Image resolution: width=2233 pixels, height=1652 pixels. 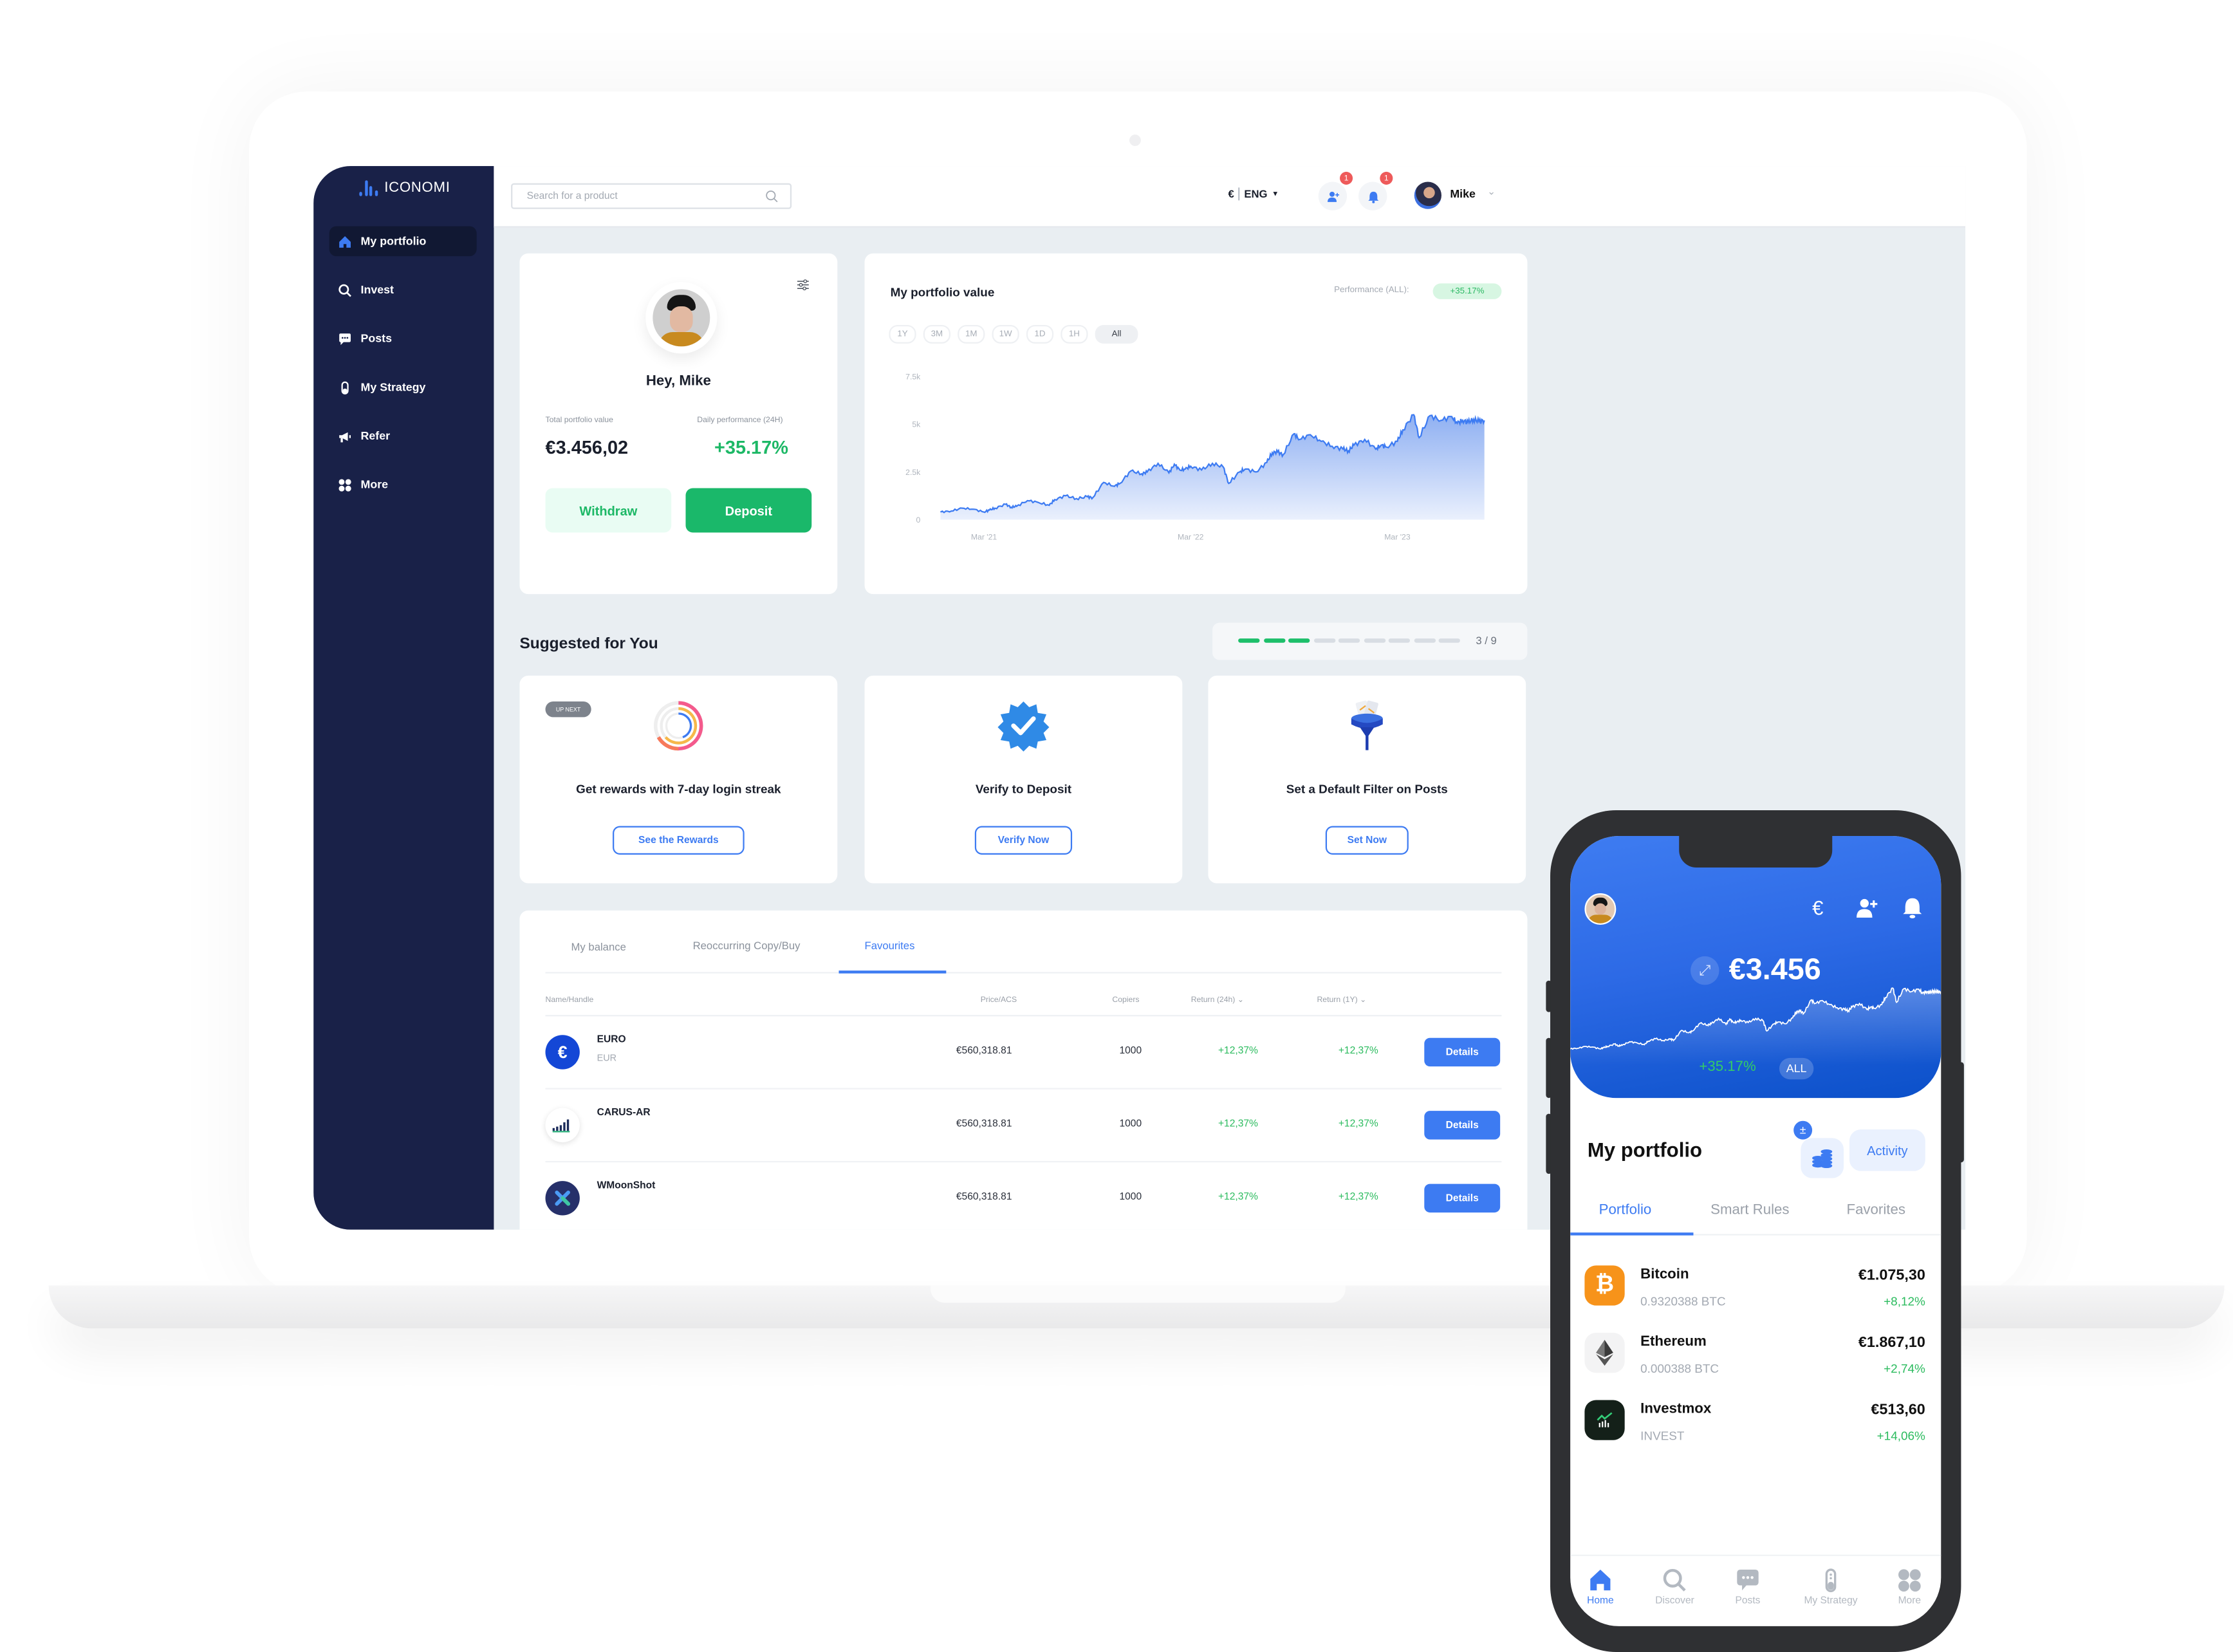 What do you see at coordinates (1755, 1026) in the screenshot?
I see `mobile-portfolio-chart` at bounding box center [1755, 1026].